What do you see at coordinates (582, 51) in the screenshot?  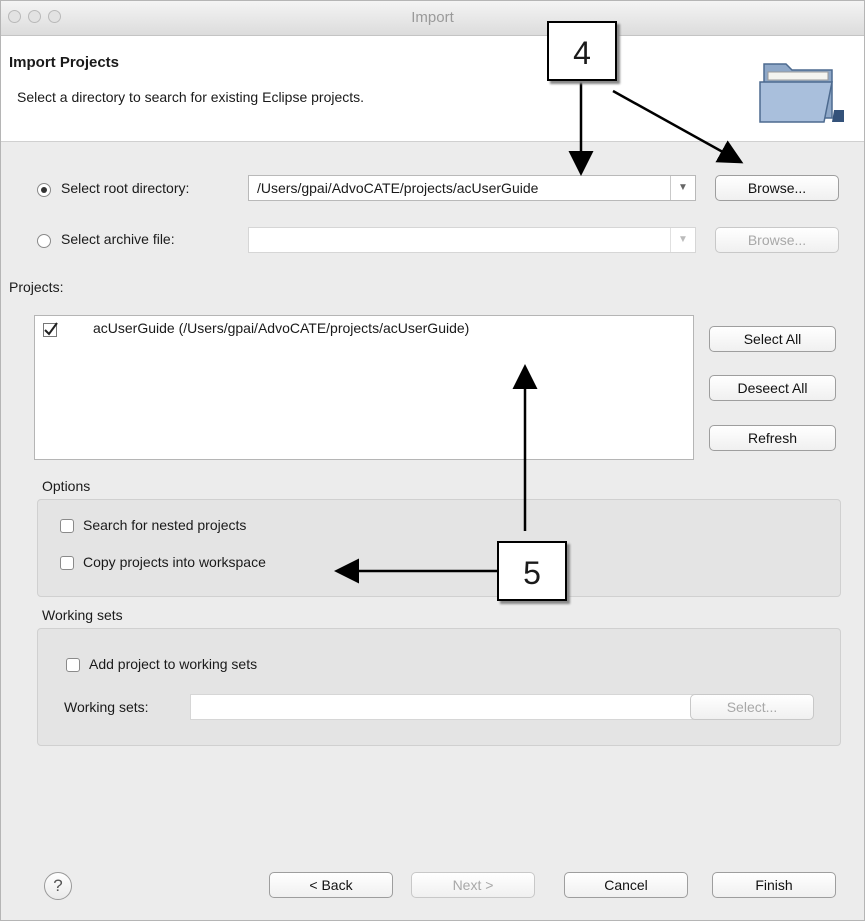 I see `callout-4: 4` at bounding box center [582, 51].